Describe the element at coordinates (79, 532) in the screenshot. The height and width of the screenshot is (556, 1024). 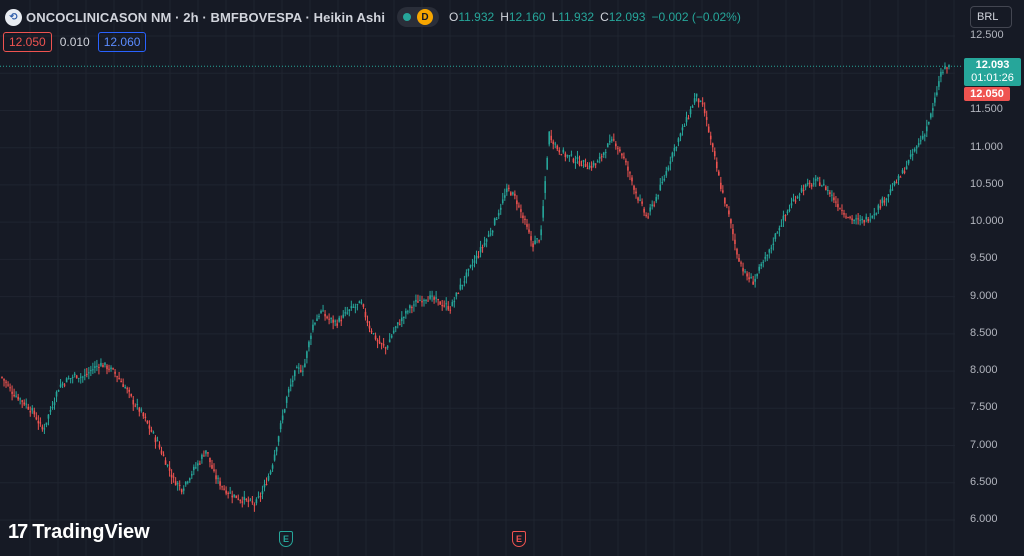
I see `tradingview-logo: 17 TradingView` at that location.